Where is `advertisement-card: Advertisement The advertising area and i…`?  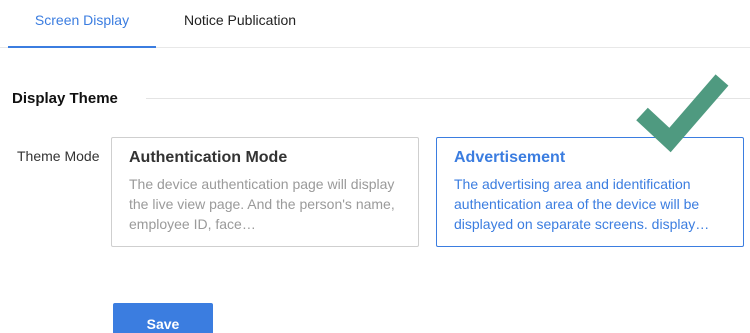
advertisement-card: Advertisement The advertising area and i… is located at coordinates (590, 192).